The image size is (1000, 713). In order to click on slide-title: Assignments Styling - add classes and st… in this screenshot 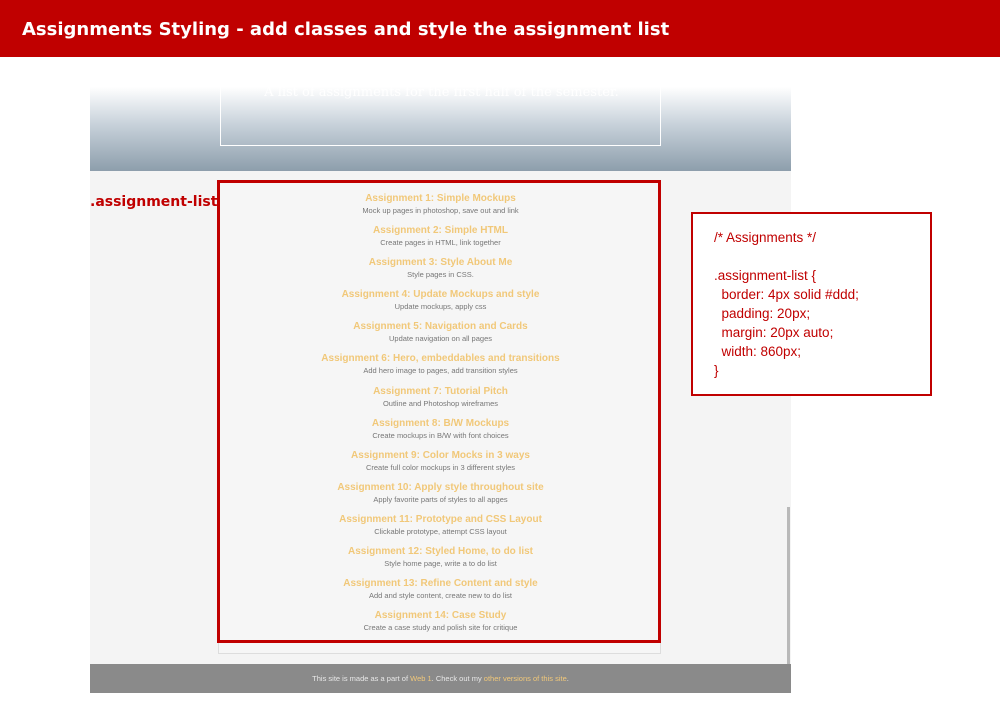, I will do `click(346, 29)`.